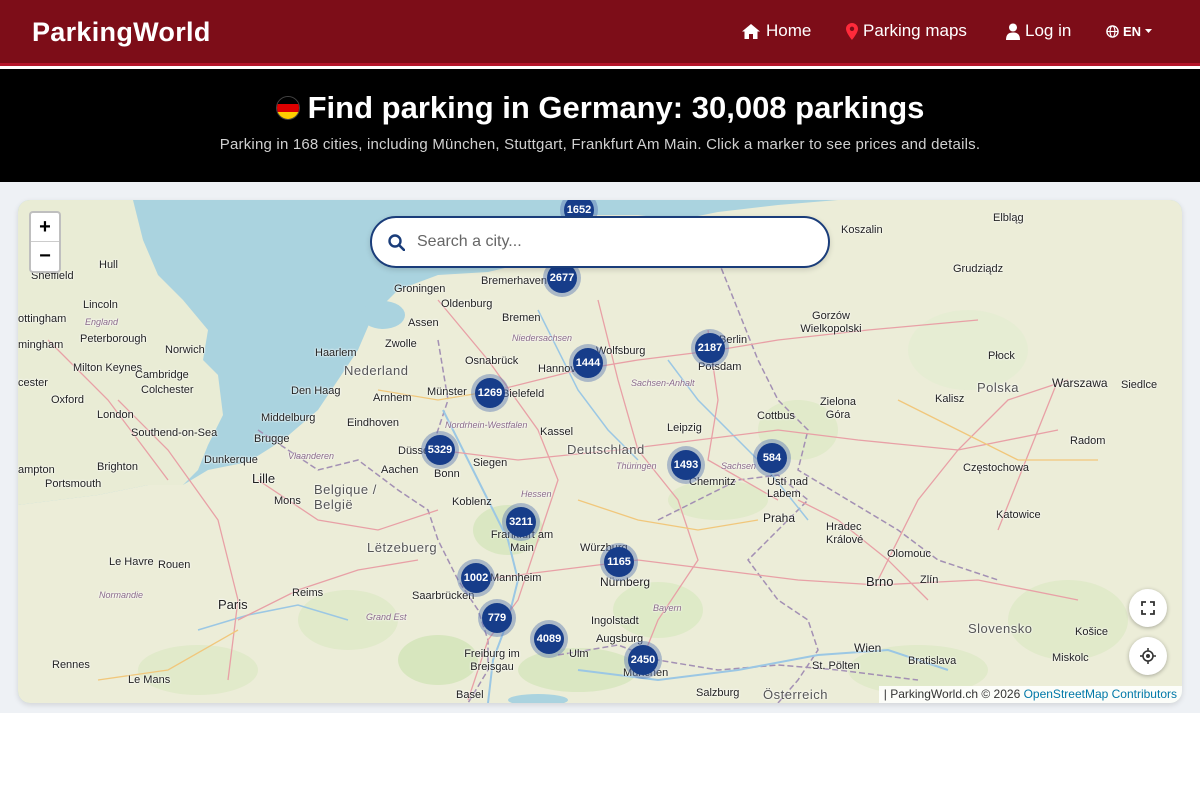 The image size is (1200, 800). I want to click on place-label: Ústí nad Labem, so click(787, 488).